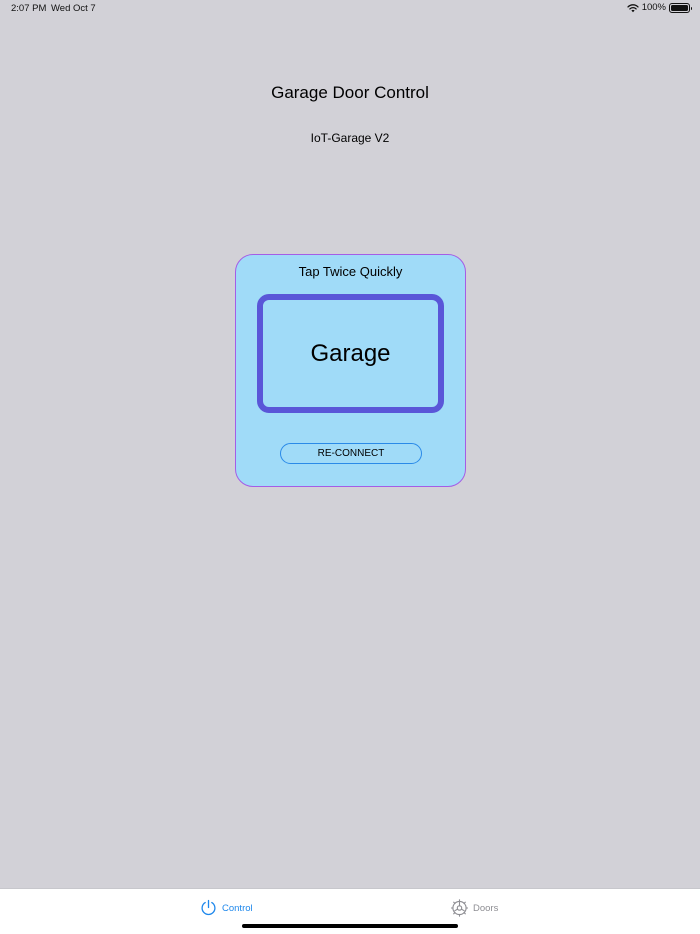 The height and width of the screenshot is (934, 700). Describe the element at coordinates (486, 908) in the screenshot. I see `tab-doors-label: Doors` at that location.